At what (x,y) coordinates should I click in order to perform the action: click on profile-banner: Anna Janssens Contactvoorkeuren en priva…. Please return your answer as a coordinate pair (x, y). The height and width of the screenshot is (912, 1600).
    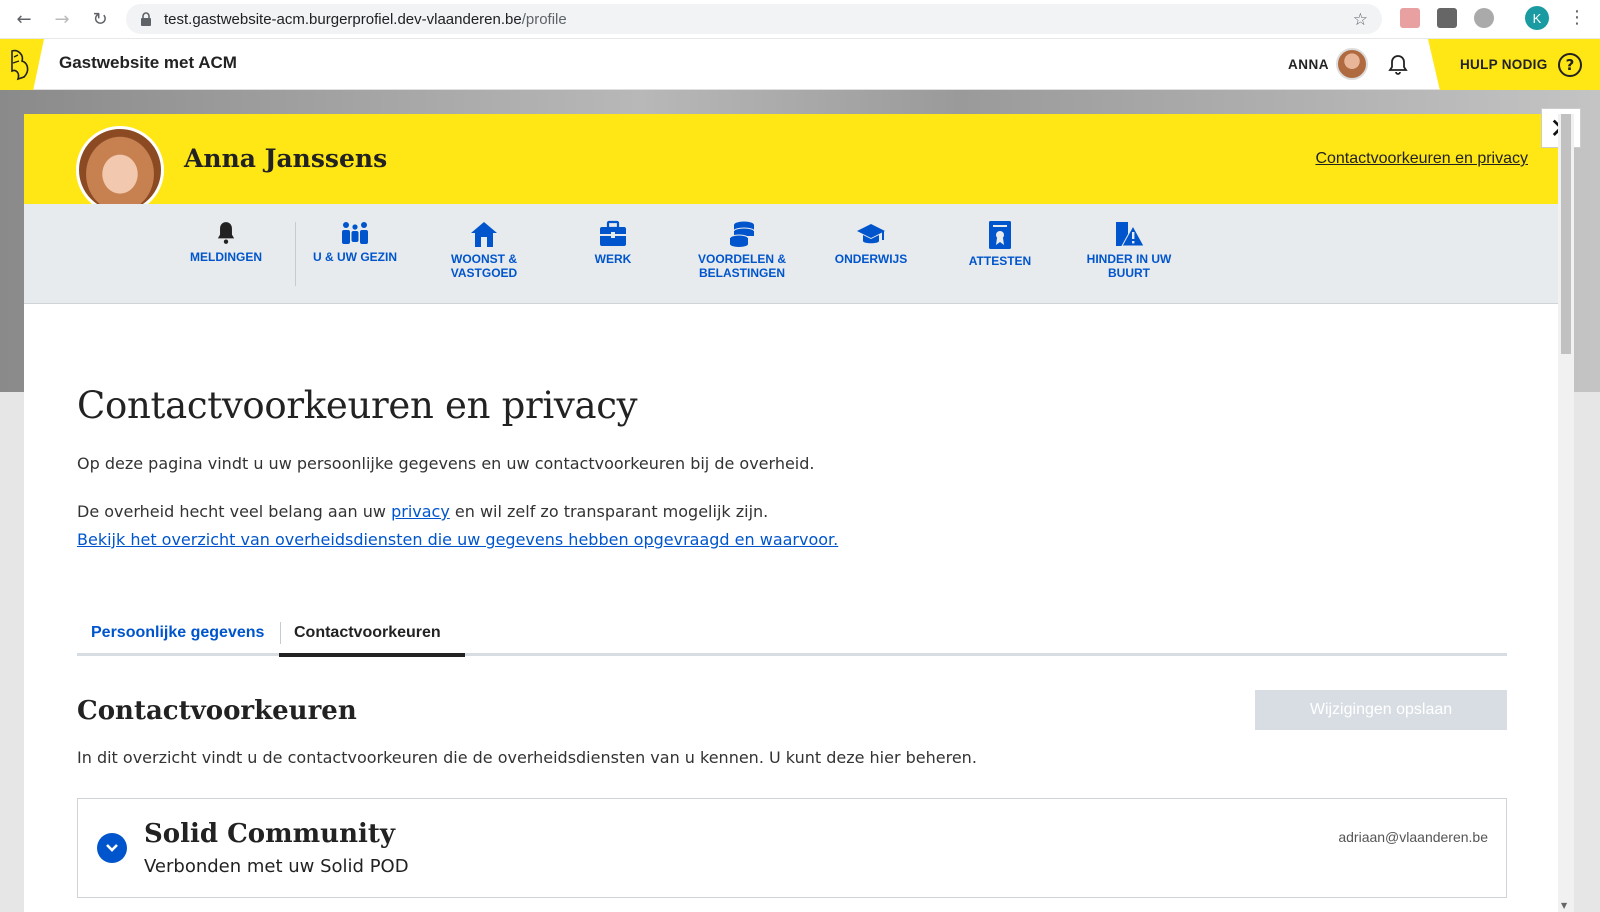
    Looking at the image, I should click on (791, 164).